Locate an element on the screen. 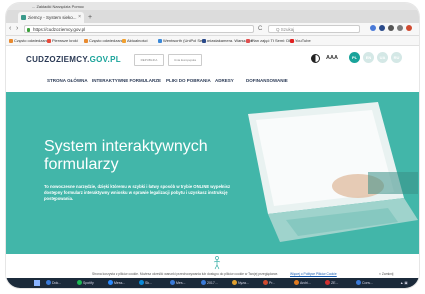 This screenshot has height=294, width=425. site-logo: CUDZOZIEMCY.GOV.PL is located at coordinates (73, 59).